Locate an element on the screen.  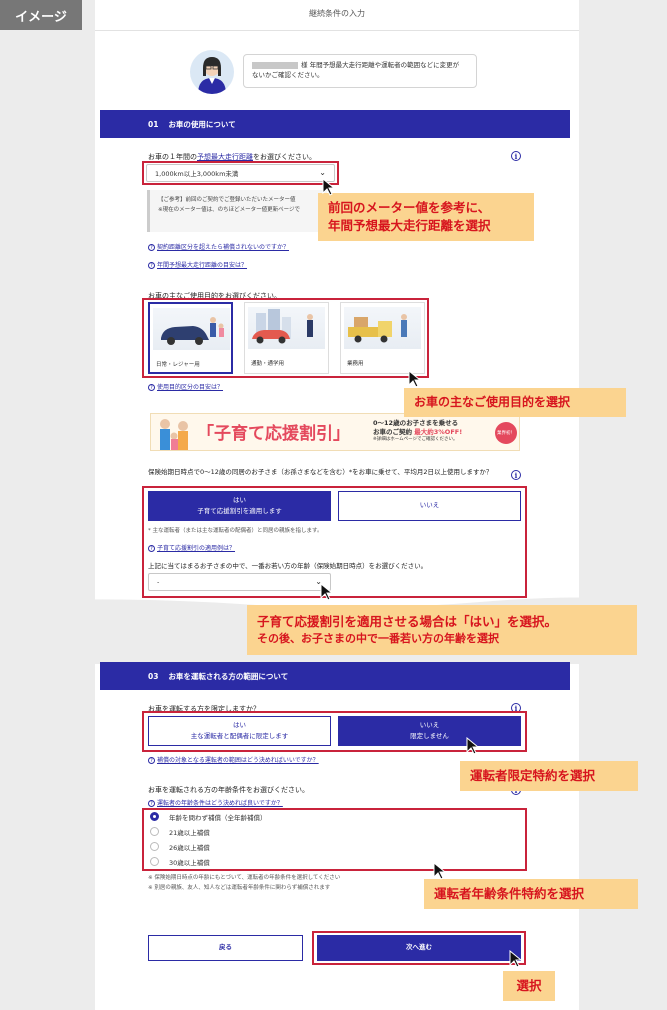
child-discount-example-link-text: 子育て応援割引の適用例は？ is located at coordinates (196, 548).